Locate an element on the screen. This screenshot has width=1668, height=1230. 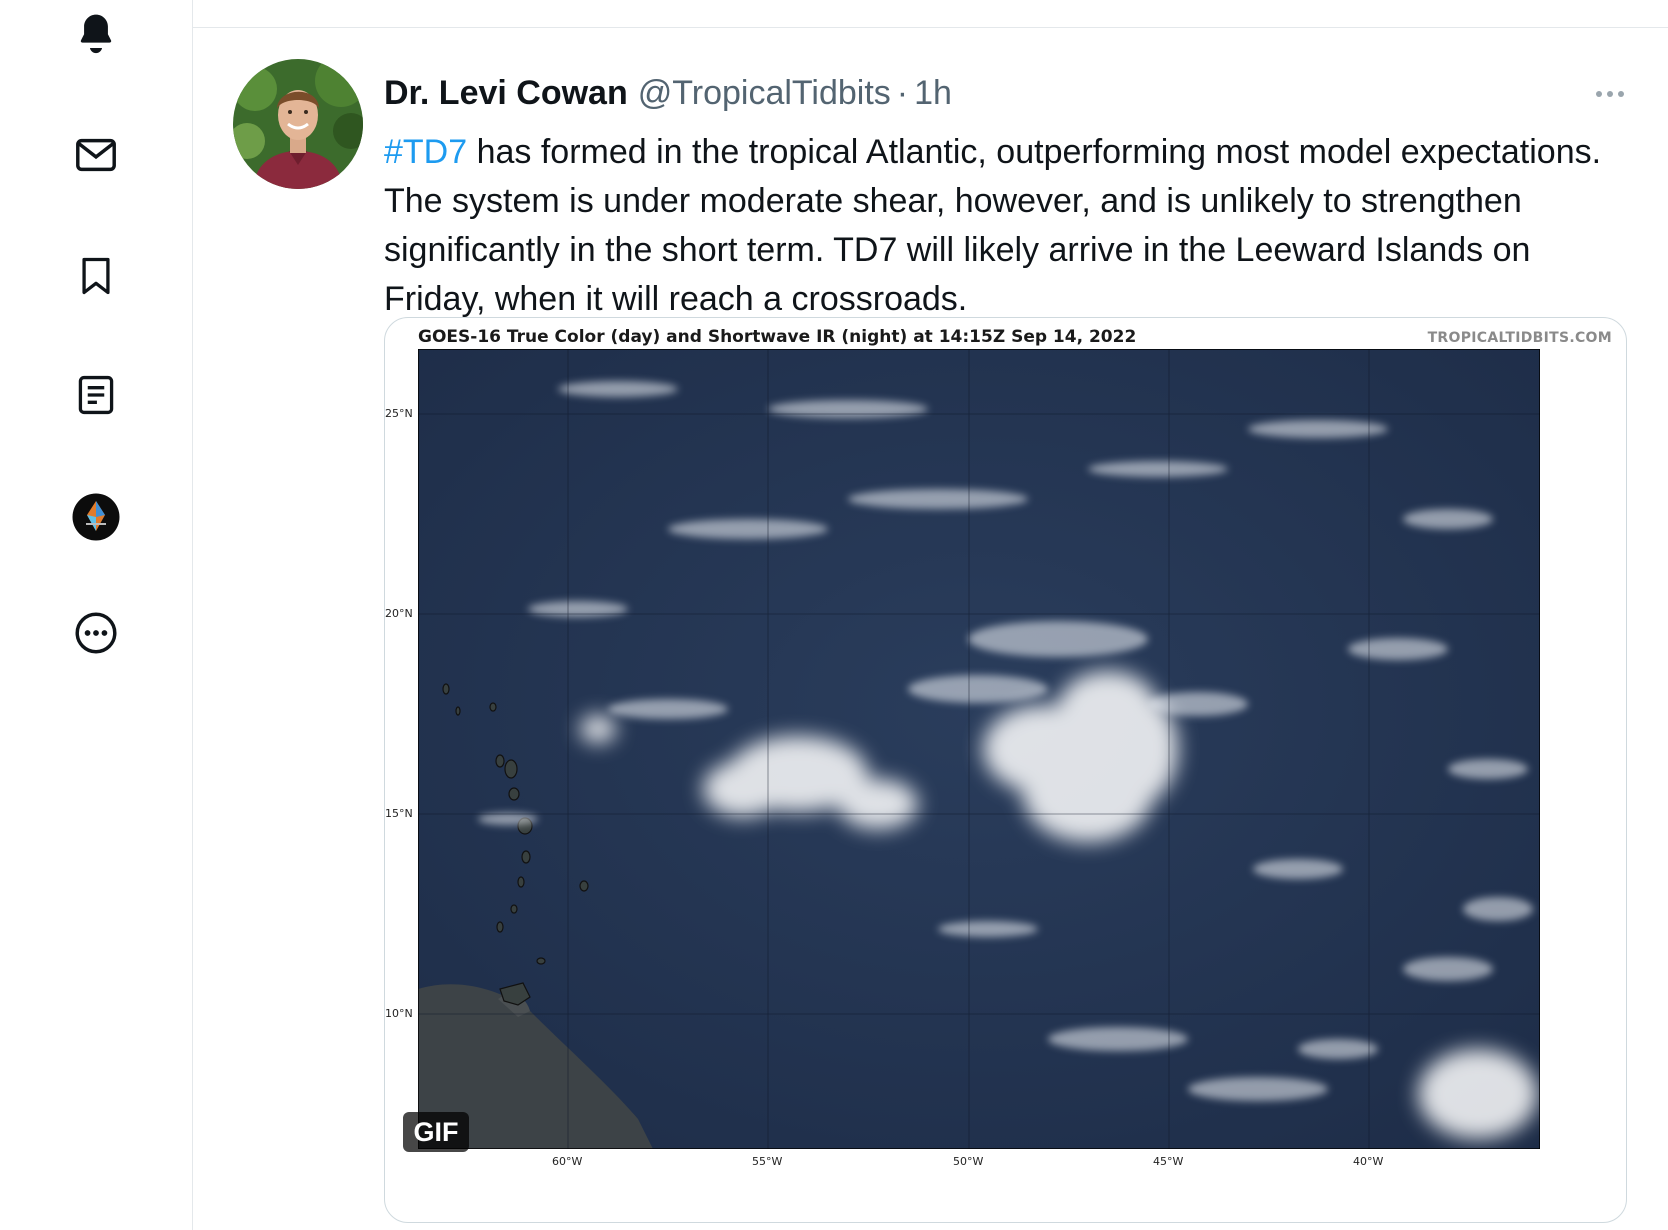
author-handle: @TropicalTidbits is located at coordinates (764, 93).